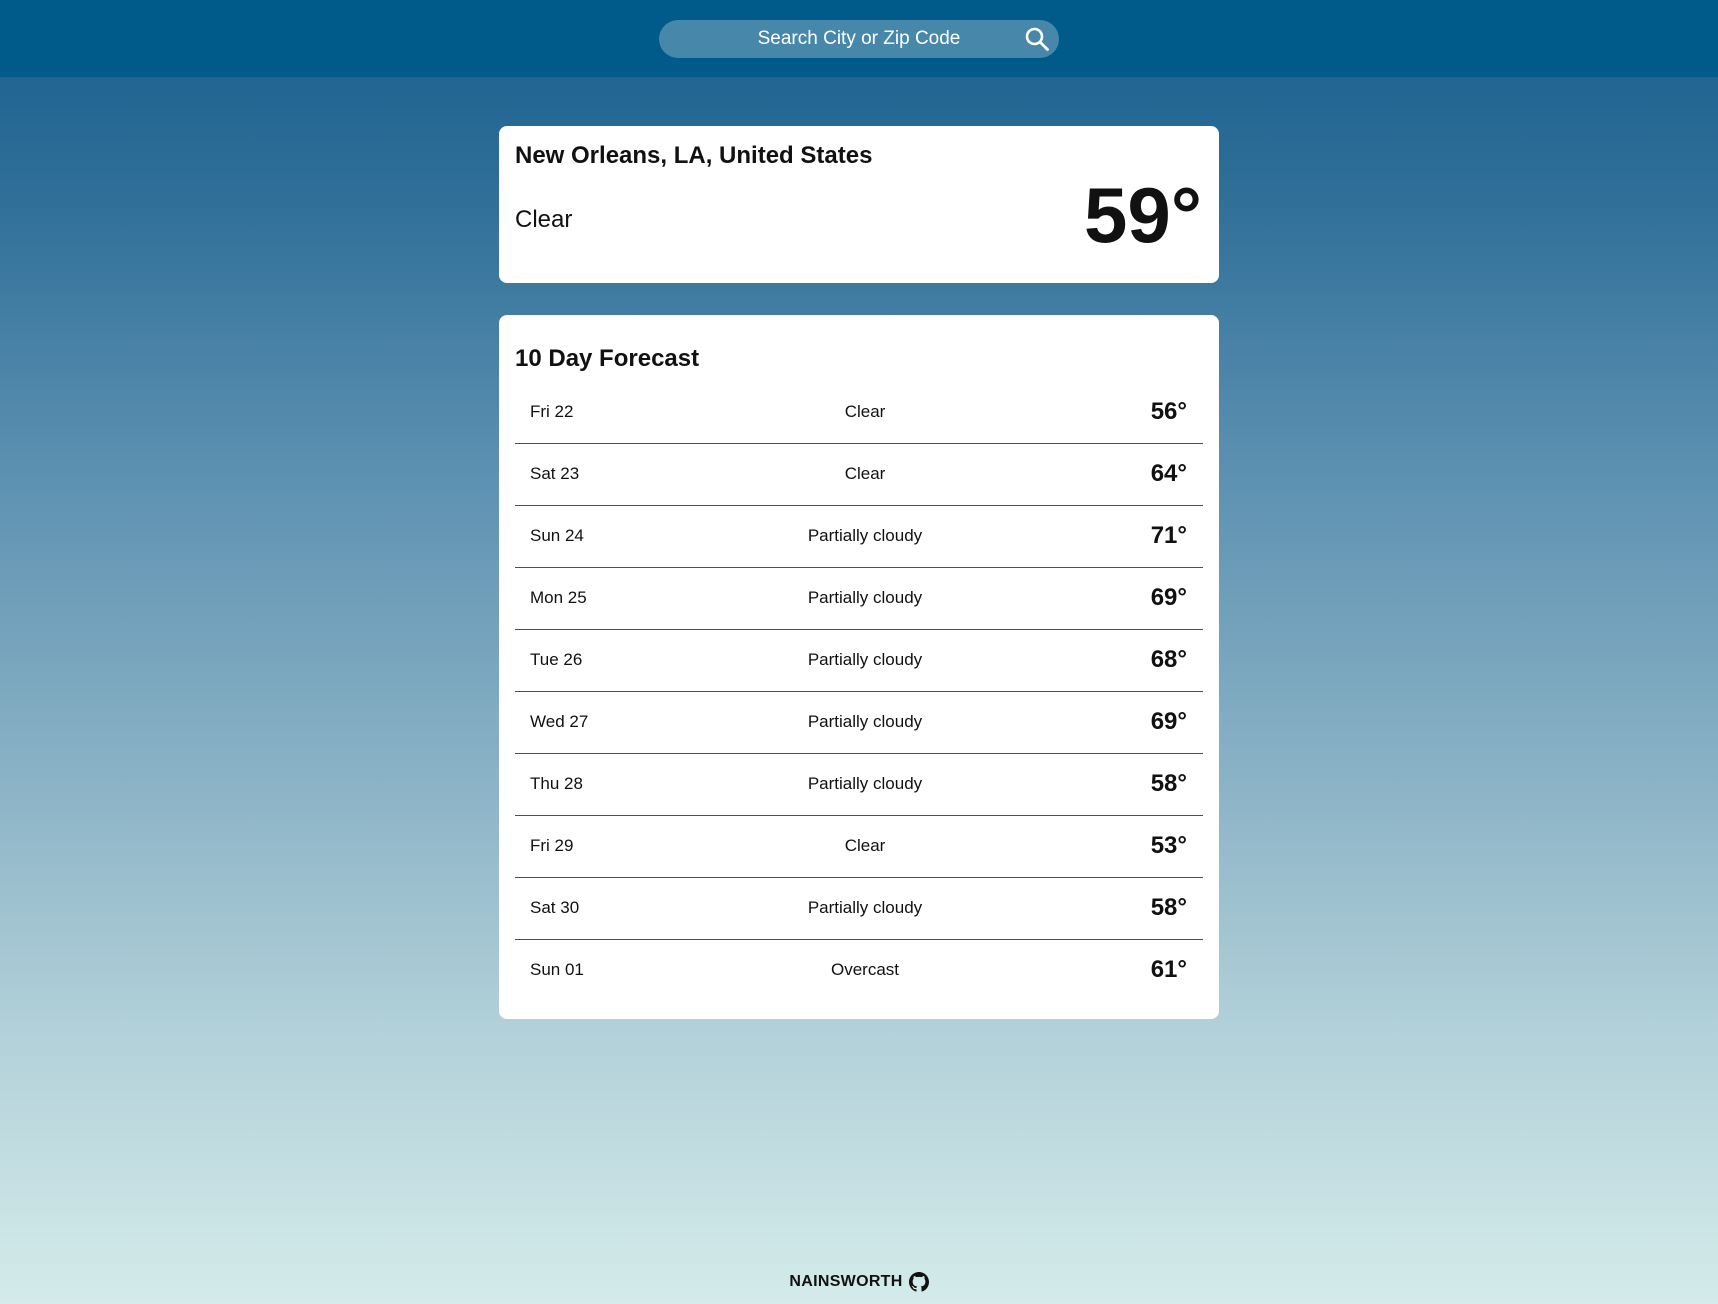 This screenshot has height=1304, width=1718. Describe the element at coordinates (694, 155) in the screenshot. I see `location-title: New Orleans, LA, United States` at that location.